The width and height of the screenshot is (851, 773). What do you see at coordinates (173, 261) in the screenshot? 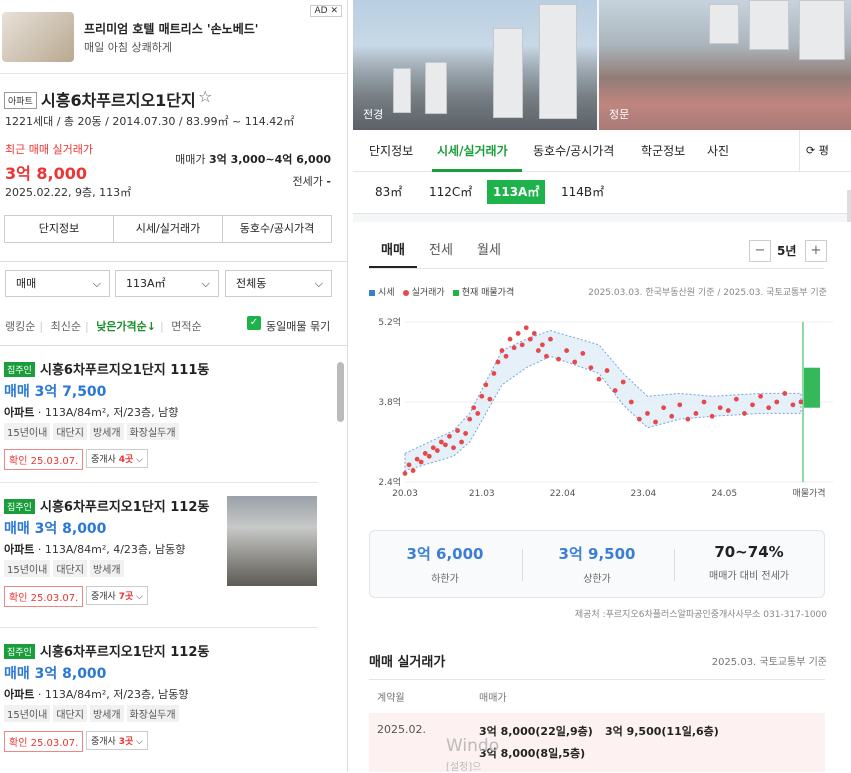
I see `divider` at bounding box center [173, 261].